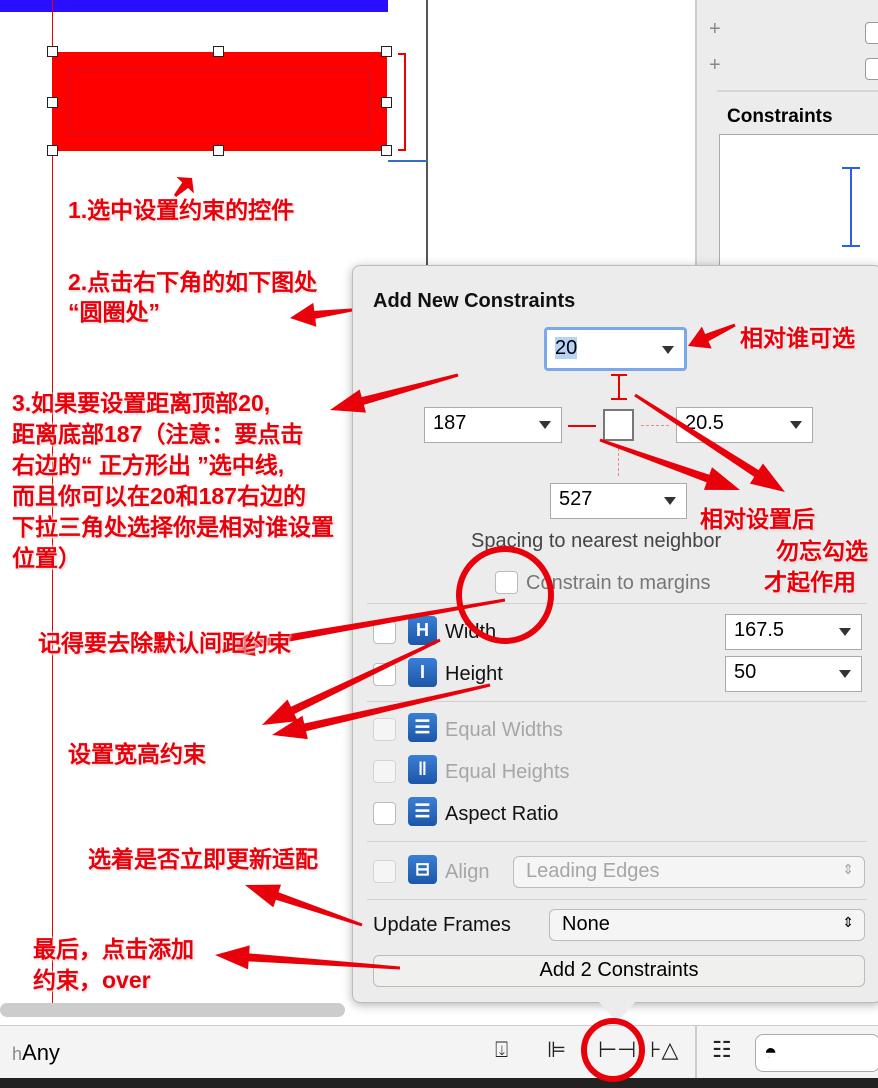  Describe the element at coordinates (164, 643) in the screenshot. I see `annotation-remove-margin: 记得要去除默认间距约束` at that location.